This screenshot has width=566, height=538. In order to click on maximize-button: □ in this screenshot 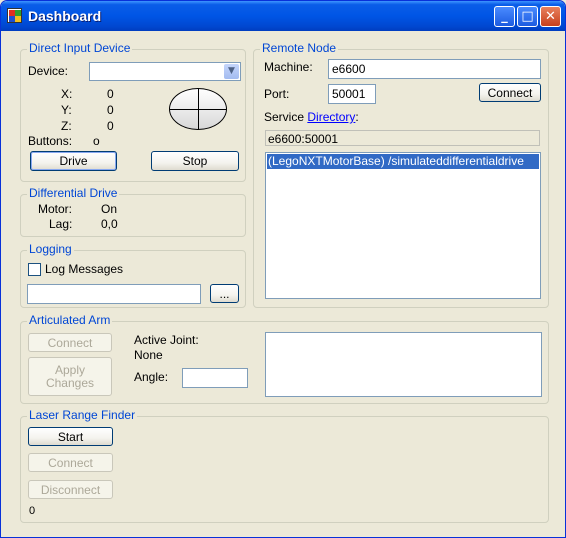, I will do `click(527, 16)`.